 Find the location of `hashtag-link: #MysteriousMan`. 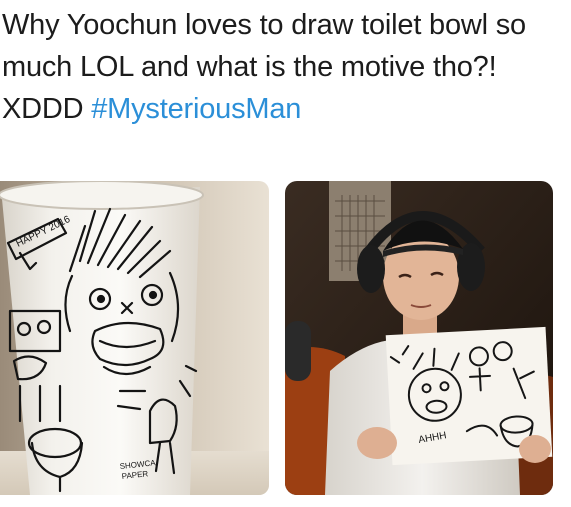

hashtag-link: #MysteriousMan is located at coordinates (196, 109).